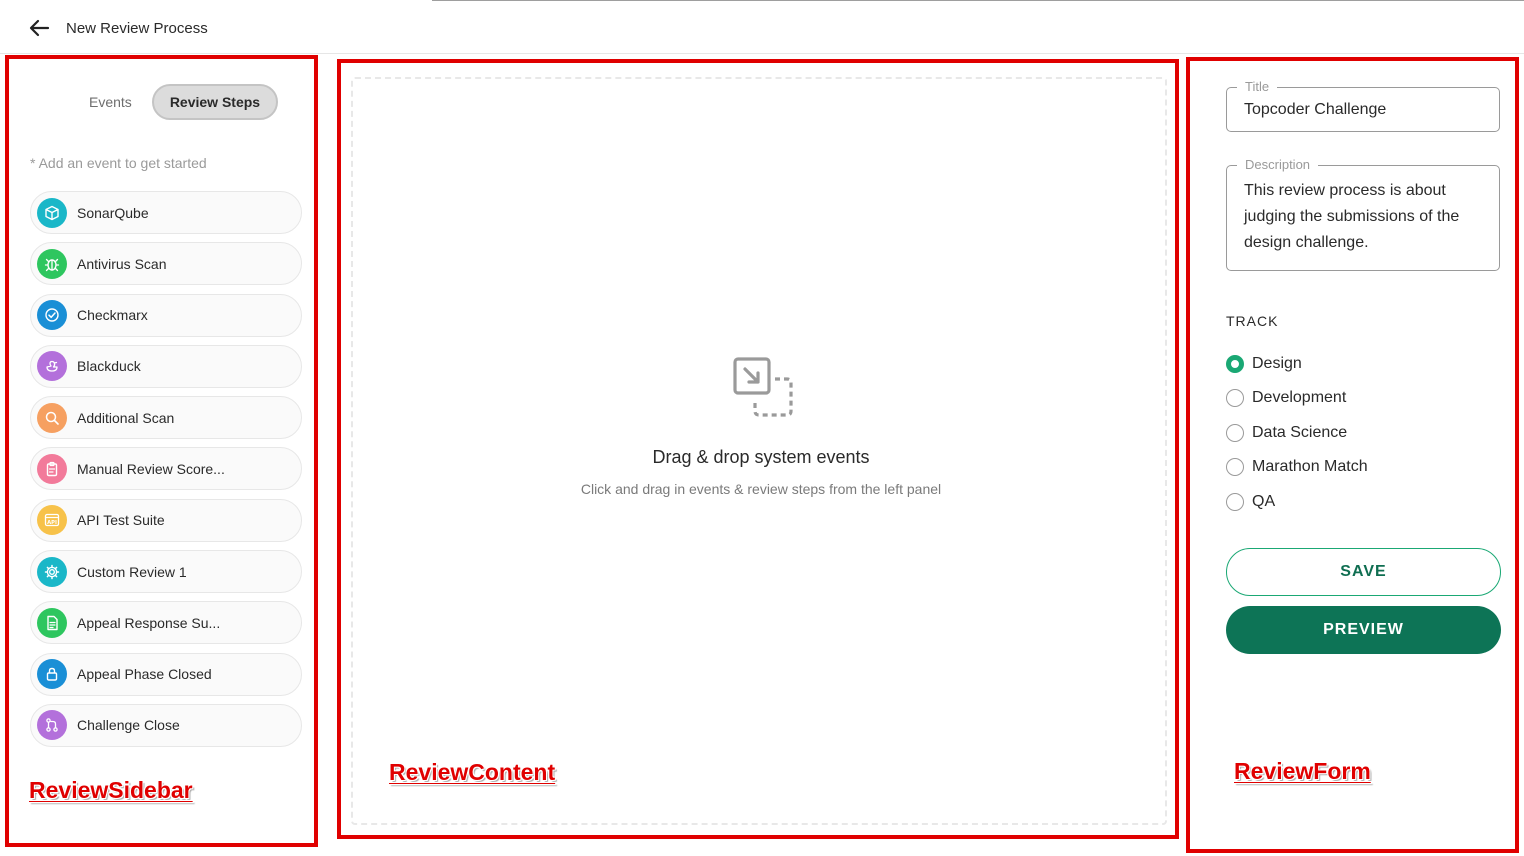  What do you see at coordinates (1302, 771) in the screenshot?
I see `form-annotation: ReviewForm` at bounding box center [1302, 771].